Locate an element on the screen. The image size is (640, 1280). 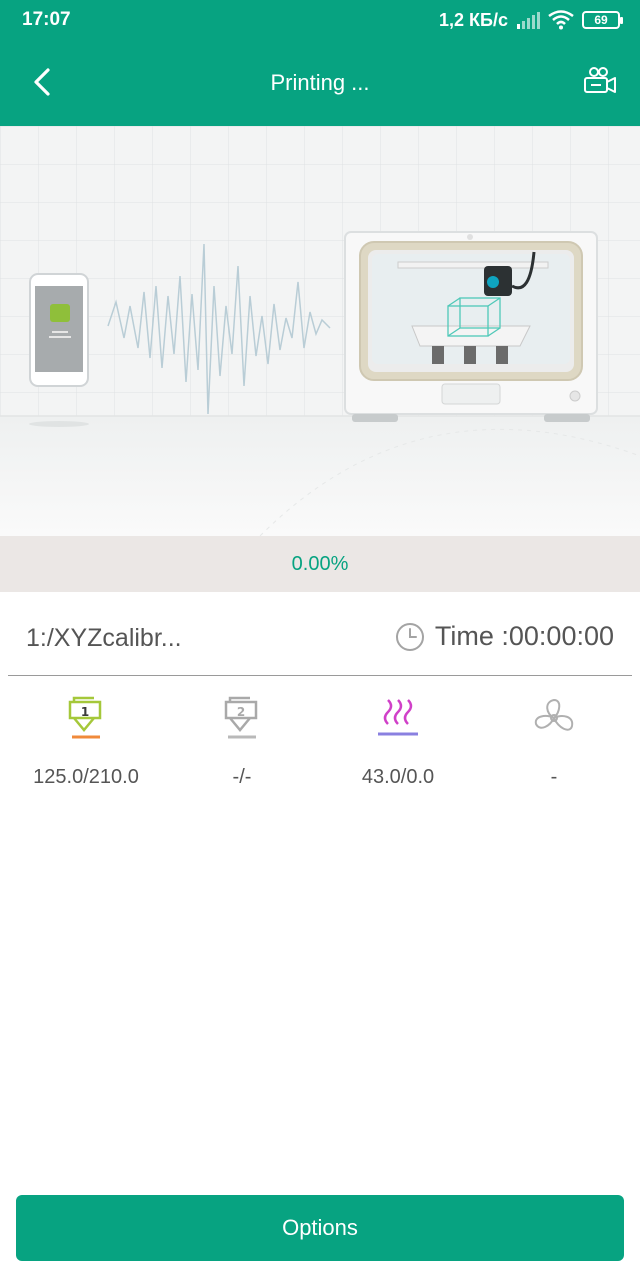
options-button: Options is located at coordinates (320, 1228).